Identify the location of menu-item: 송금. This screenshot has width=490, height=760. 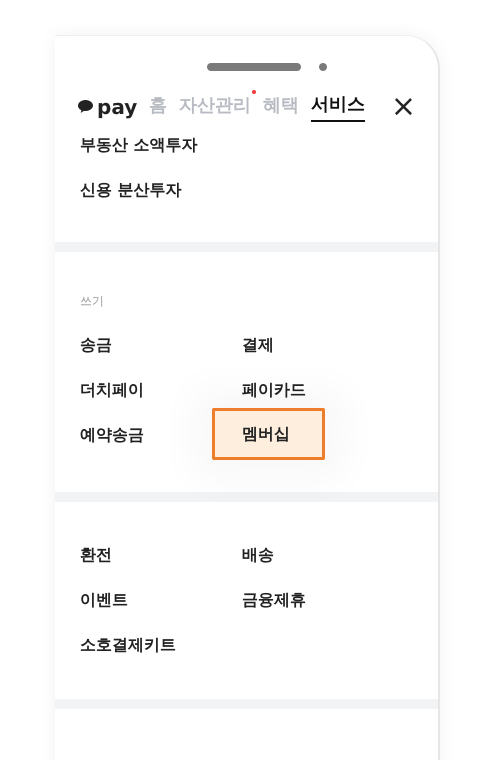
(161, 344).